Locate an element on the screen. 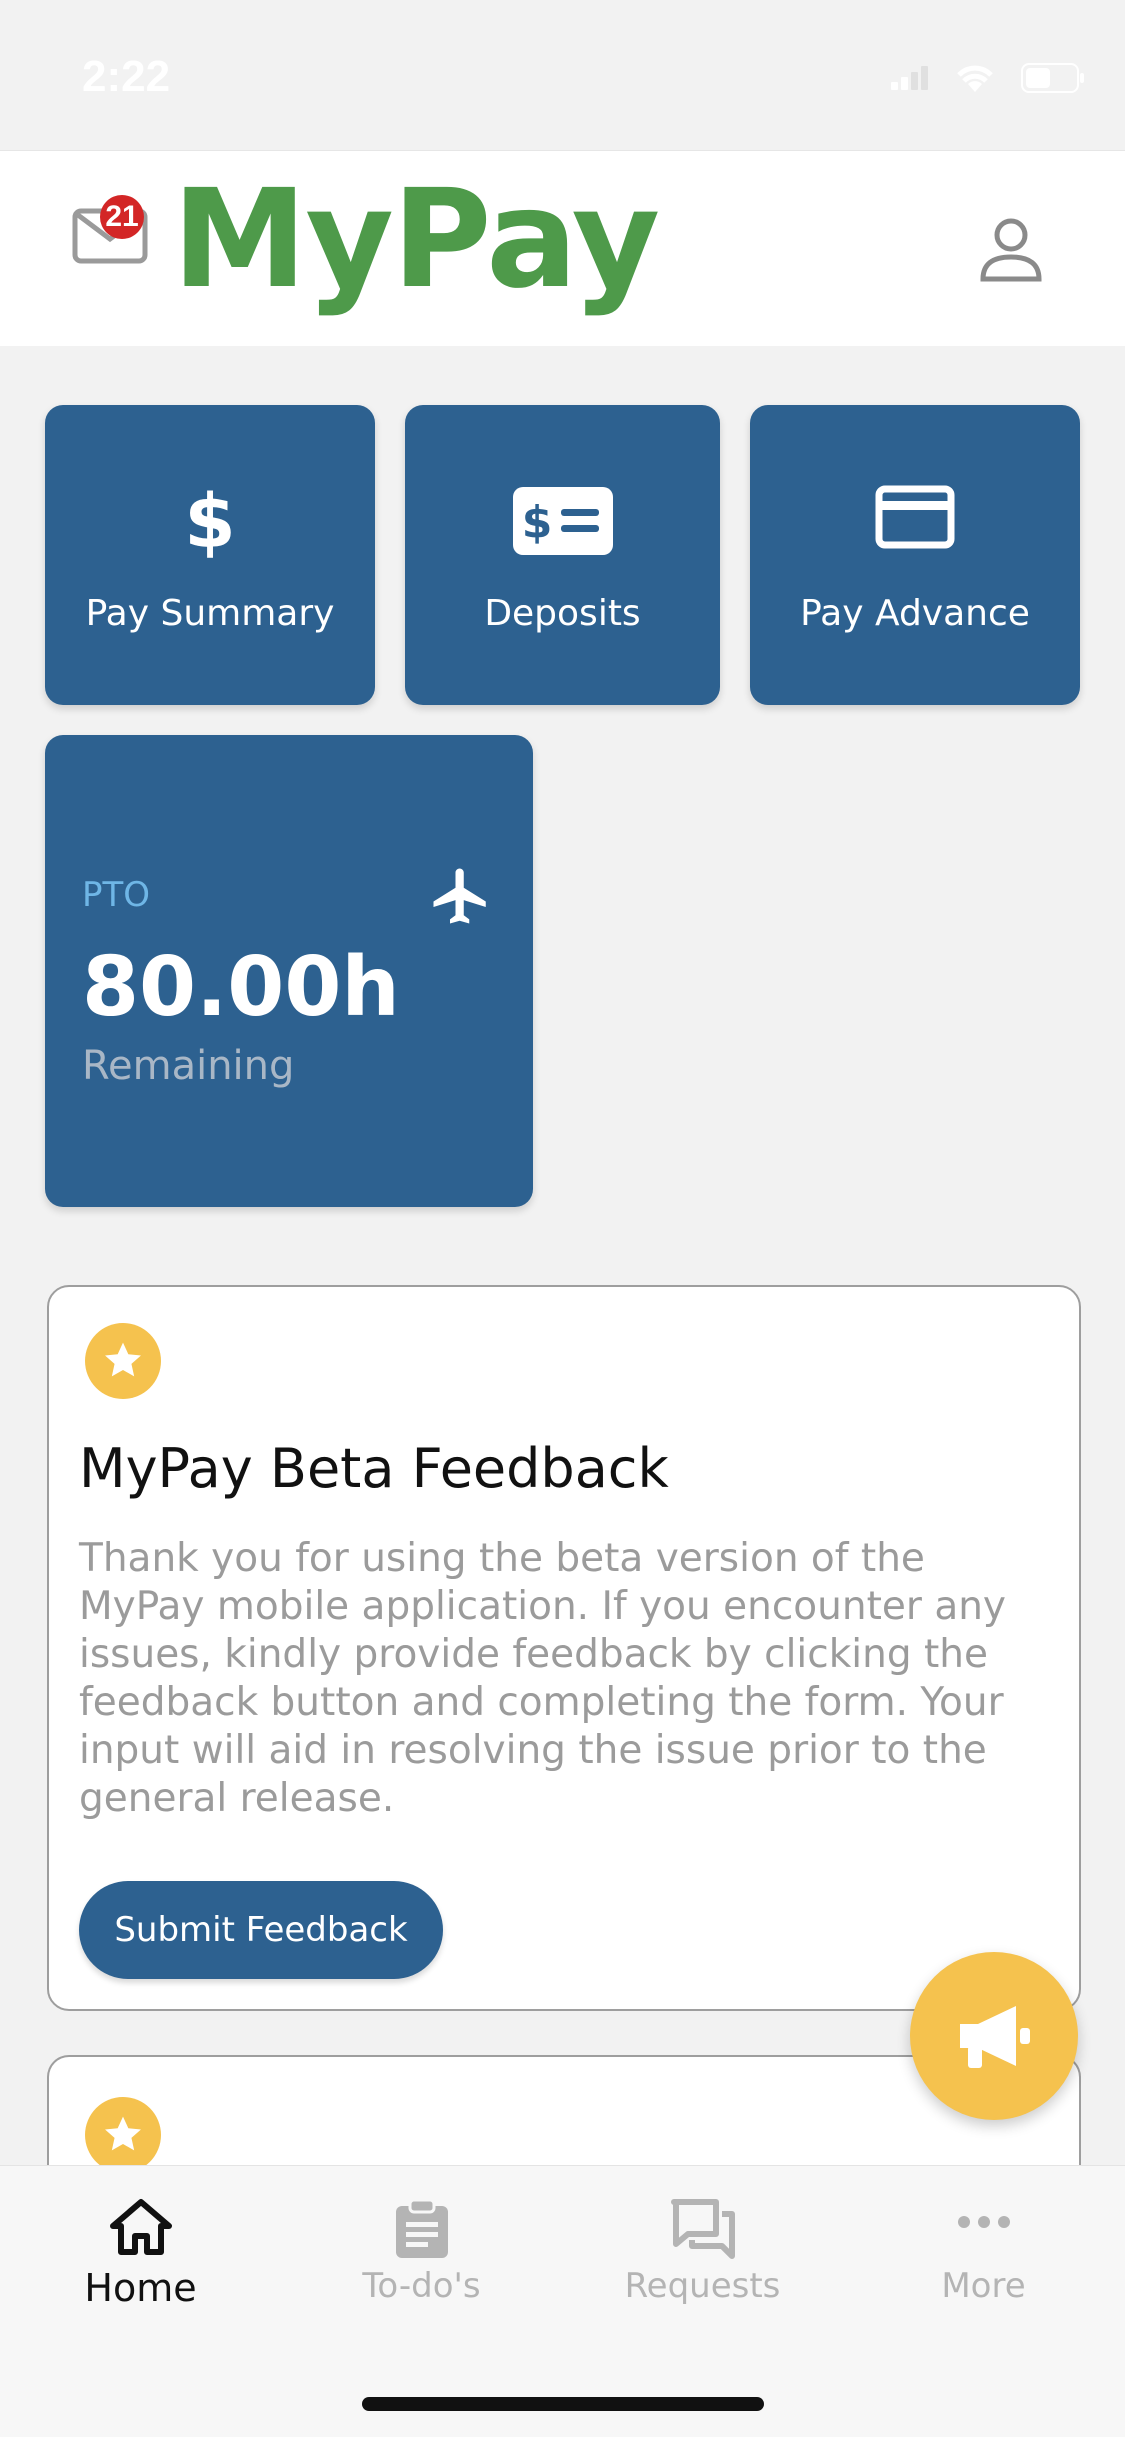  mail-count-badge: 21 is located at coordinates (122, 217).